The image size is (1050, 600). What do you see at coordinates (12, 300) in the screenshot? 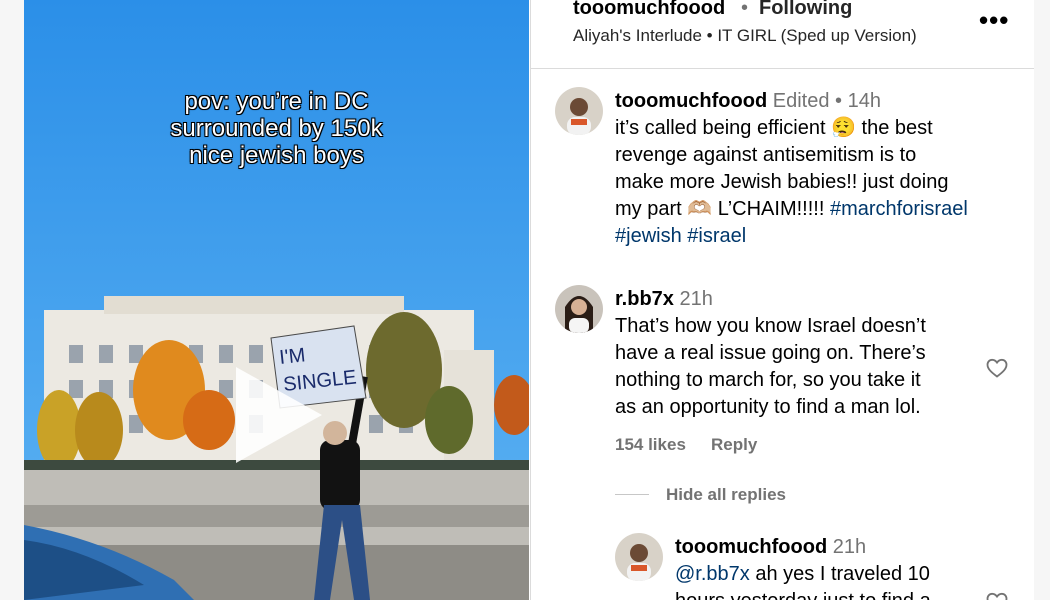
I see `left-gutter` at bounding box center [12, 300].